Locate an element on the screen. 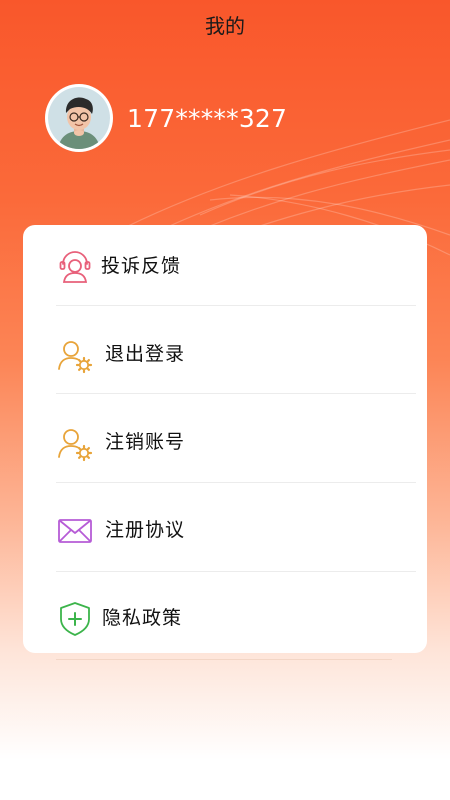 The width and height of the screenshot is (450, 800). envelope-icon is located at coordinates (75, 531).